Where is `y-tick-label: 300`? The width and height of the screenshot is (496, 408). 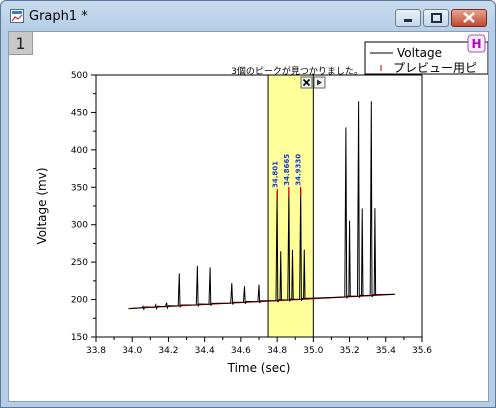 y-tick-label: 300 is located at coordinates (79, 226).